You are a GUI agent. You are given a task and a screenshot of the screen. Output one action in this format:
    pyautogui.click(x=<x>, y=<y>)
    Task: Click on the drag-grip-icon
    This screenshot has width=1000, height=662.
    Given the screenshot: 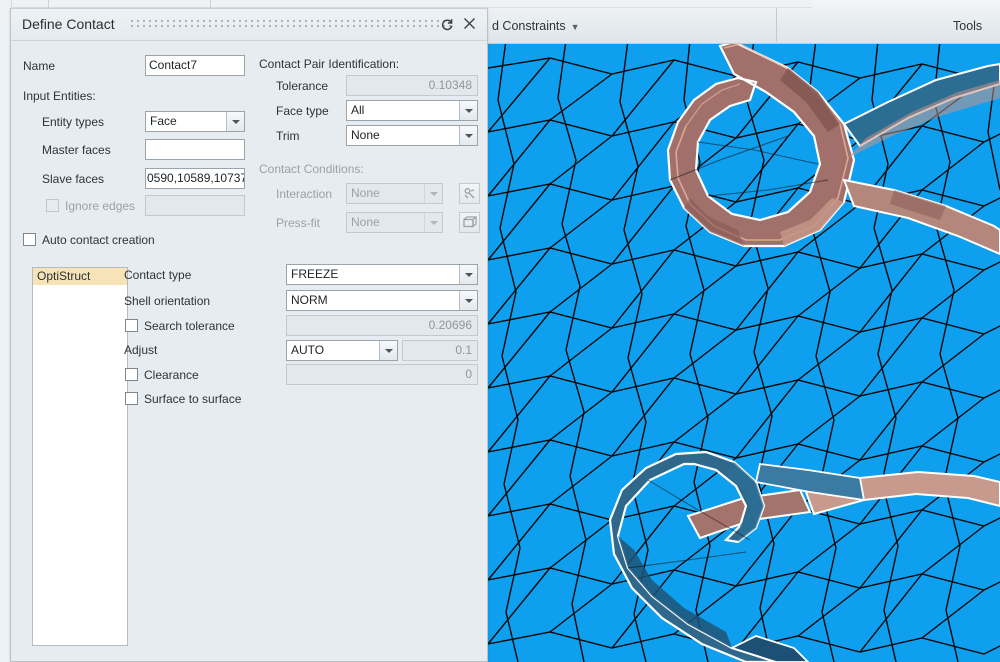 What is the action you would take?
    pyautogui.click(x=292, y=25)
    